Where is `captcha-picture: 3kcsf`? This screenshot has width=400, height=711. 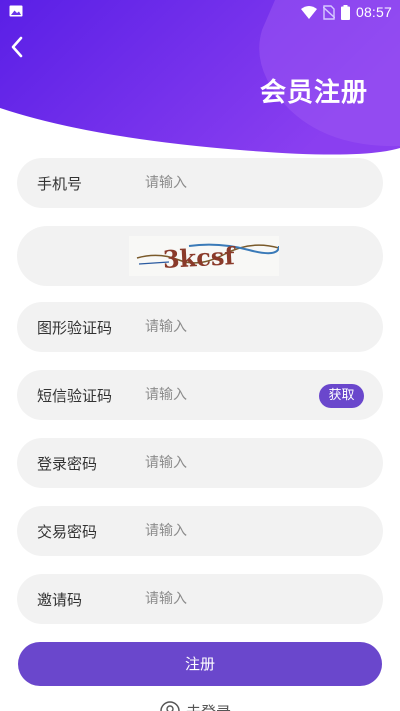 captcha-picture: 3kcsf is located at coordinates (204, 256).